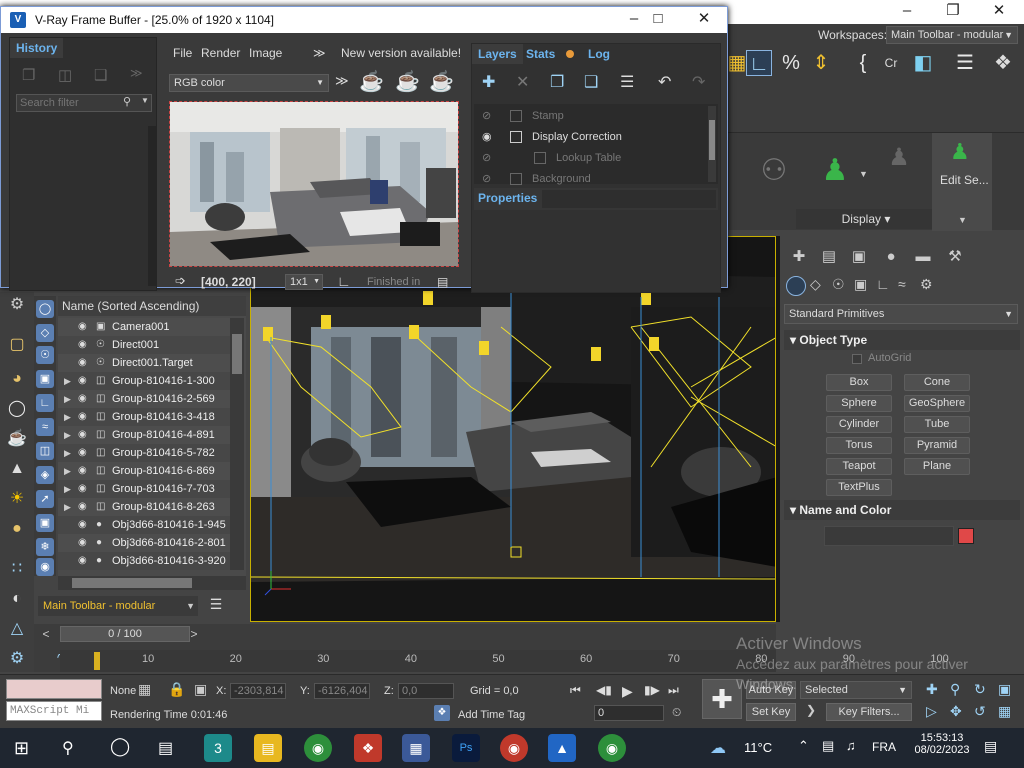 This screenshot has height=768, width=1024. What do you see at coordinates (97, 661) in the screenshot?
I see `time-marker` at bounding box center [97, 661].